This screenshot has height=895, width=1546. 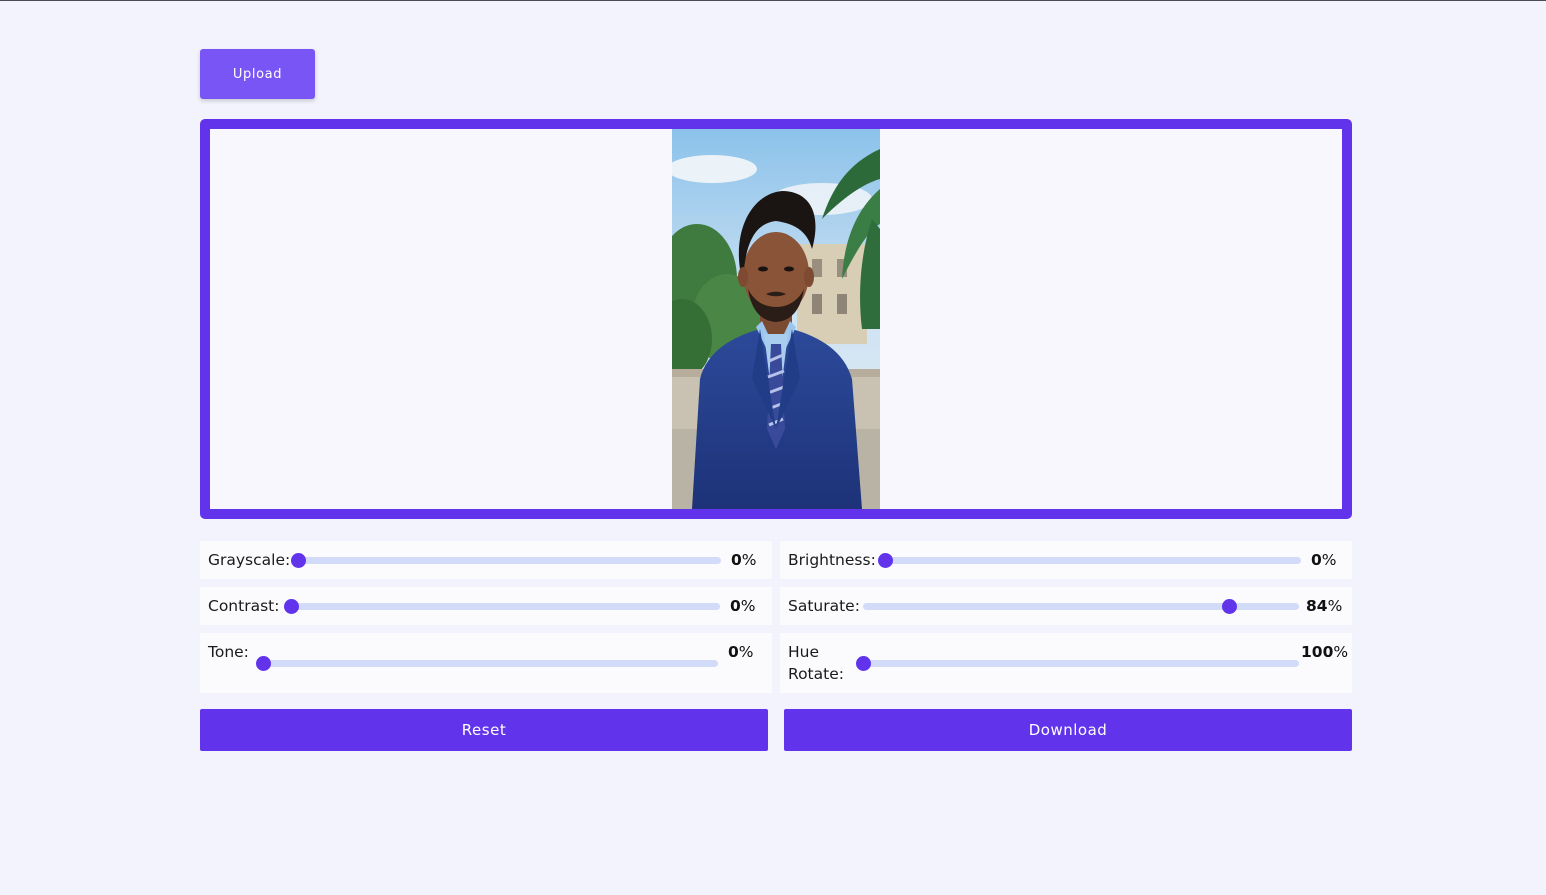 I want to click on brightness-slider, so click(x=1089, y=560).